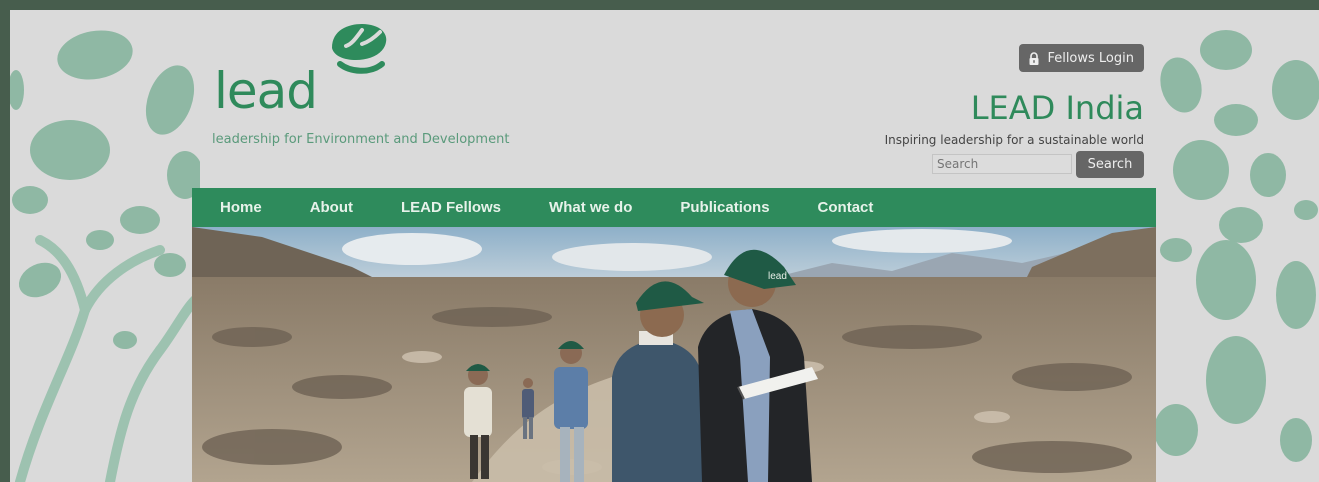 The height and width of the screenshot is (482, 1319). I want to click on fellows-login-button: Fellows Login, so click(1081, 58).